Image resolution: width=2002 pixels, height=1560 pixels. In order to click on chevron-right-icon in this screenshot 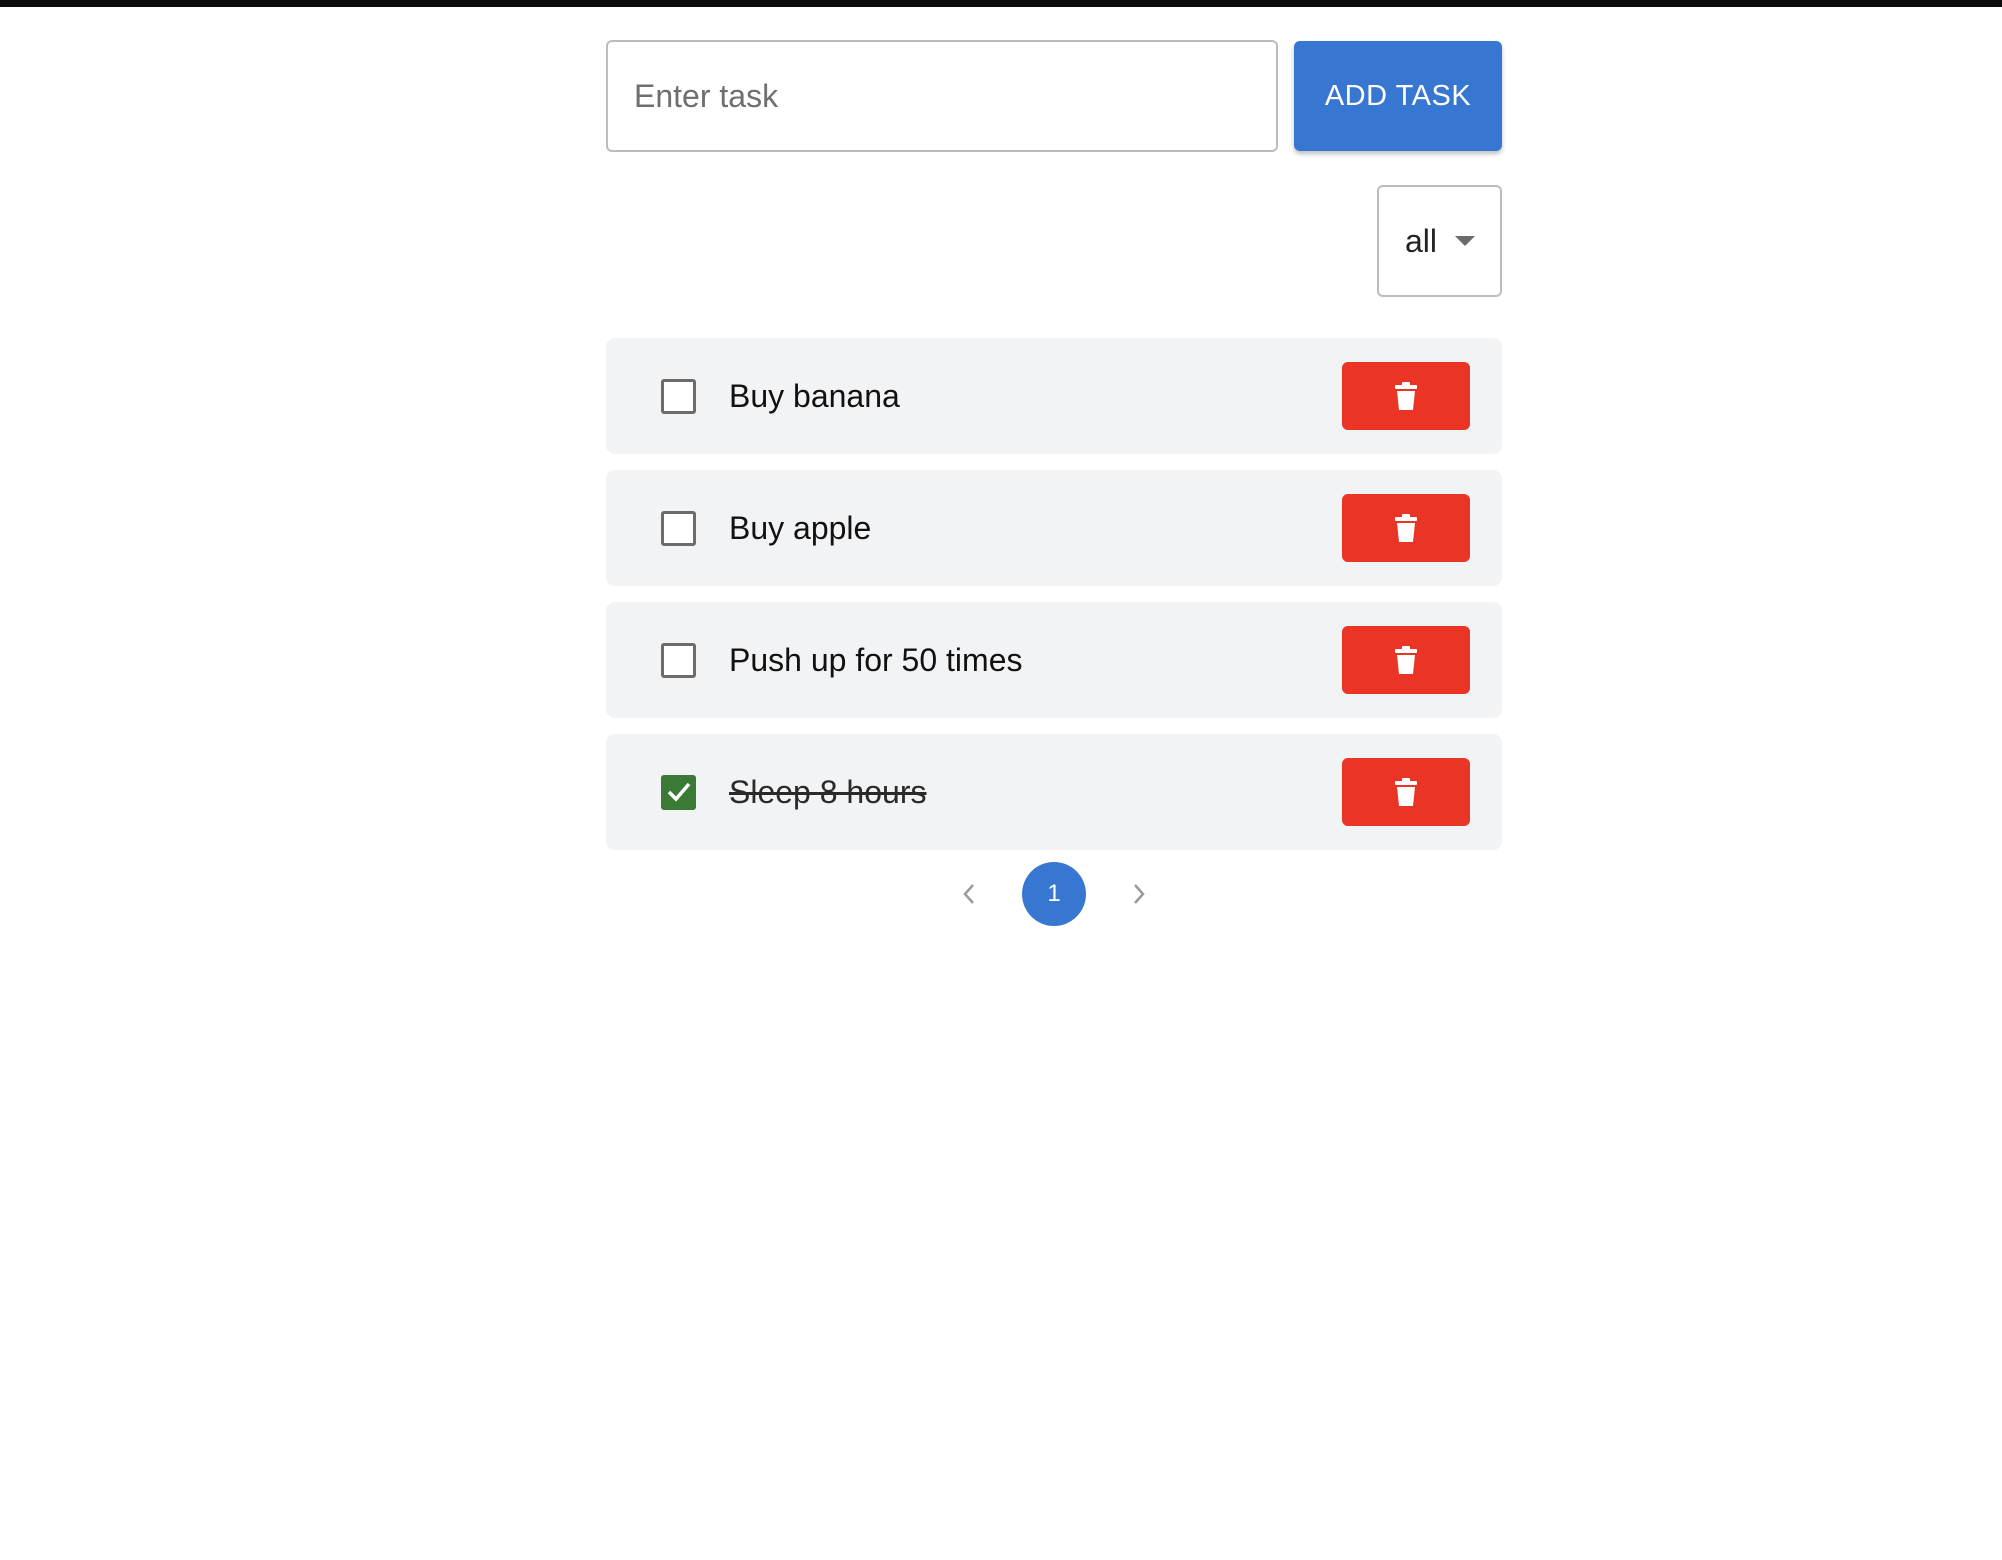, I will do `click(1139, 894)`.